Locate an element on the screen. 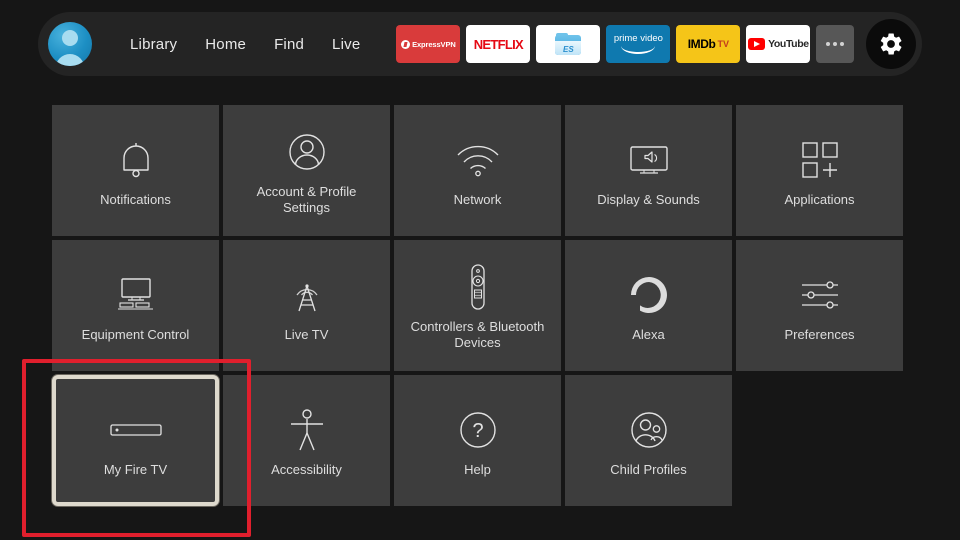 This screenshot has height=540, width=960. bell-icon is located at coordinates (136, 160).